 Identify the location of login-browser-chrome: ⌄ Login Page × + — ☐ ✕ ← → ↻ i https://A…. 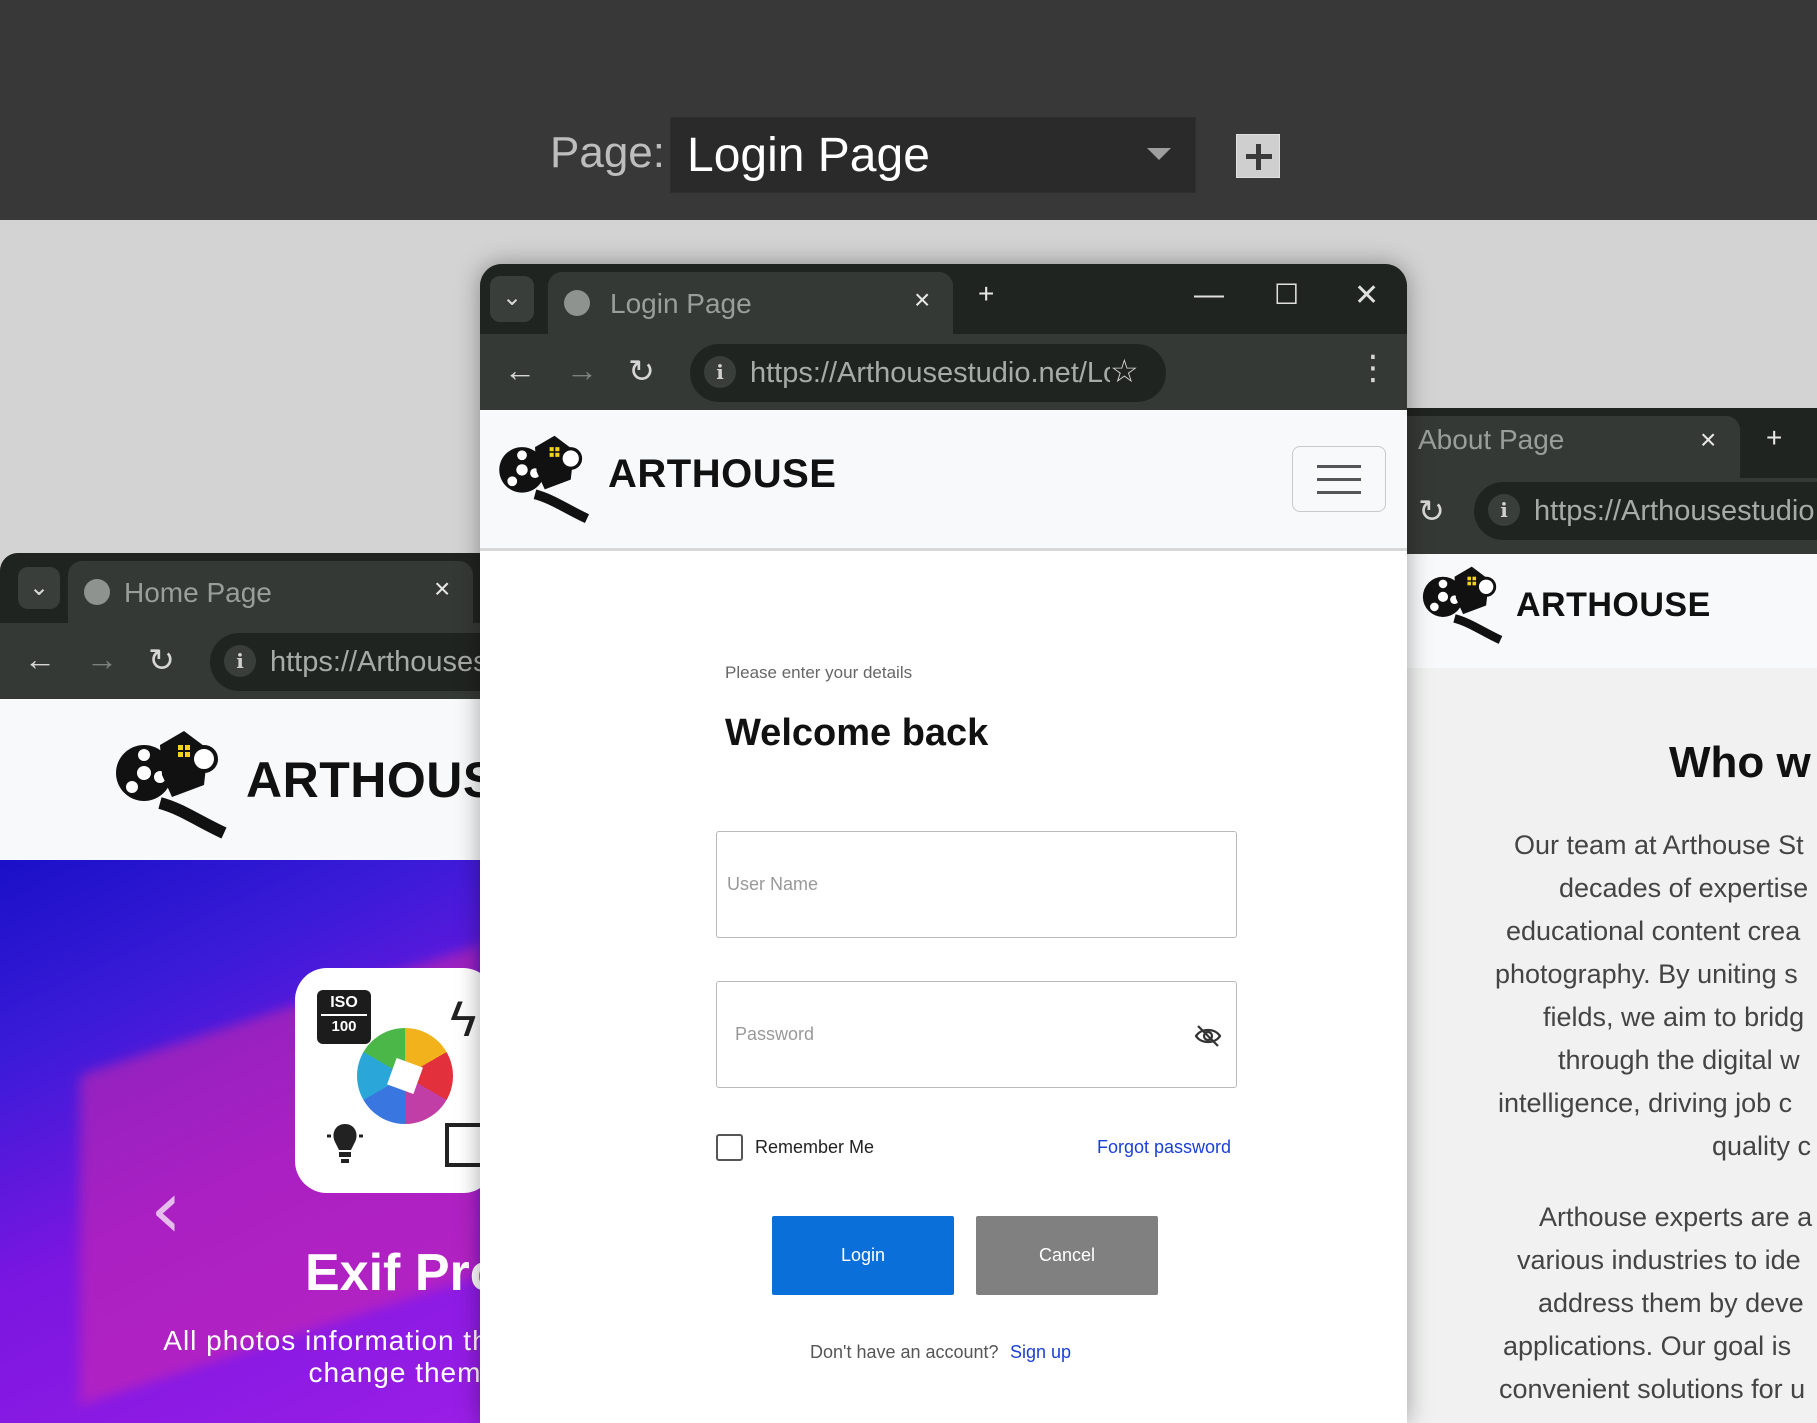
(943, 337).